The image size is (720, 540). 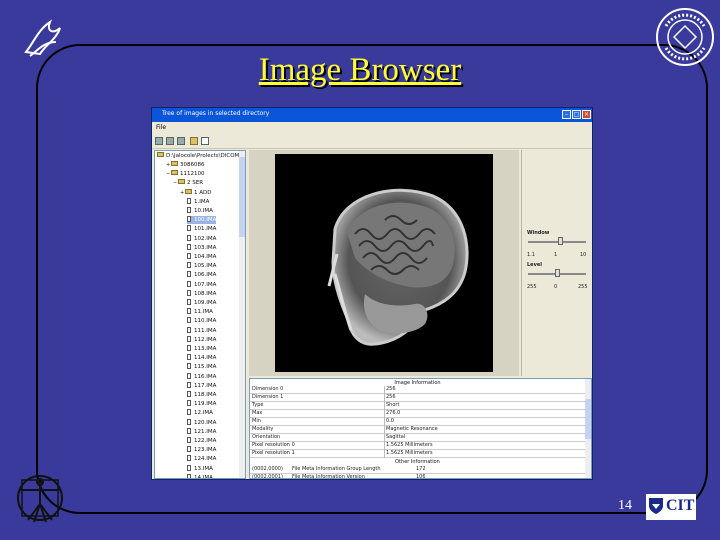 I want to click on window-min-value: 1.1, so click(x=531, y=255).